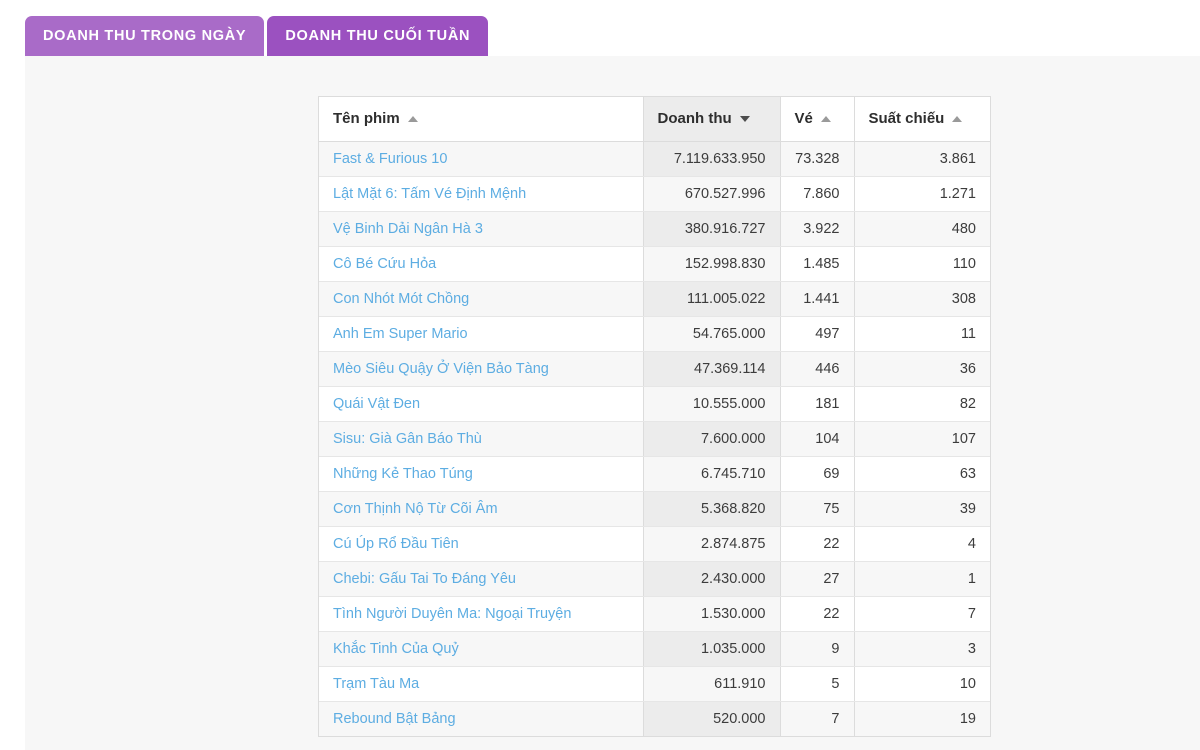  Describe the element at coordinates (481, 404) in the screenshot. I see `cell-movie-name: Quái Vật Đen` at that location.